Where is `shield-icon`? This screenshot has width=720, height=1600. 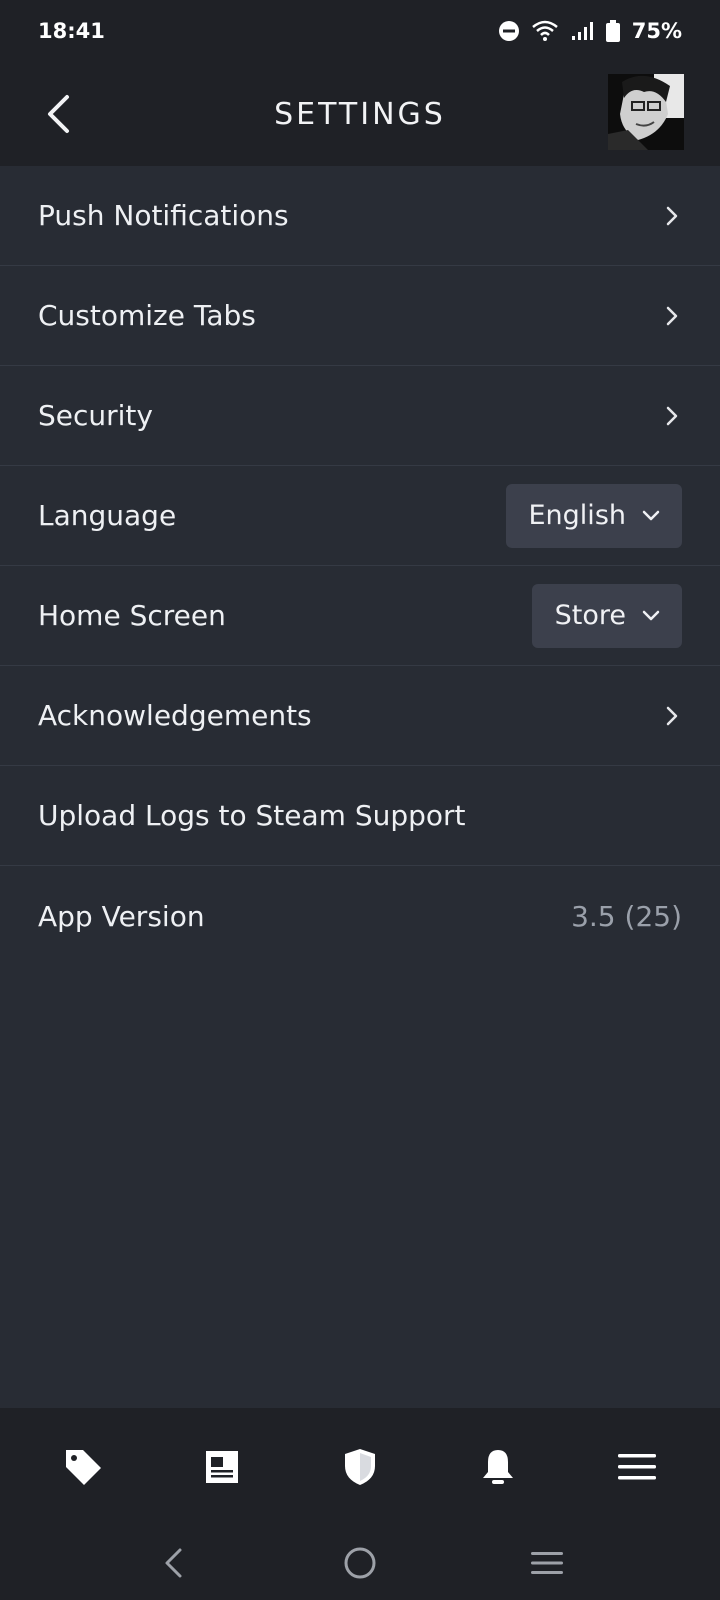 shield-icon is located at coordinates (359, 1467).